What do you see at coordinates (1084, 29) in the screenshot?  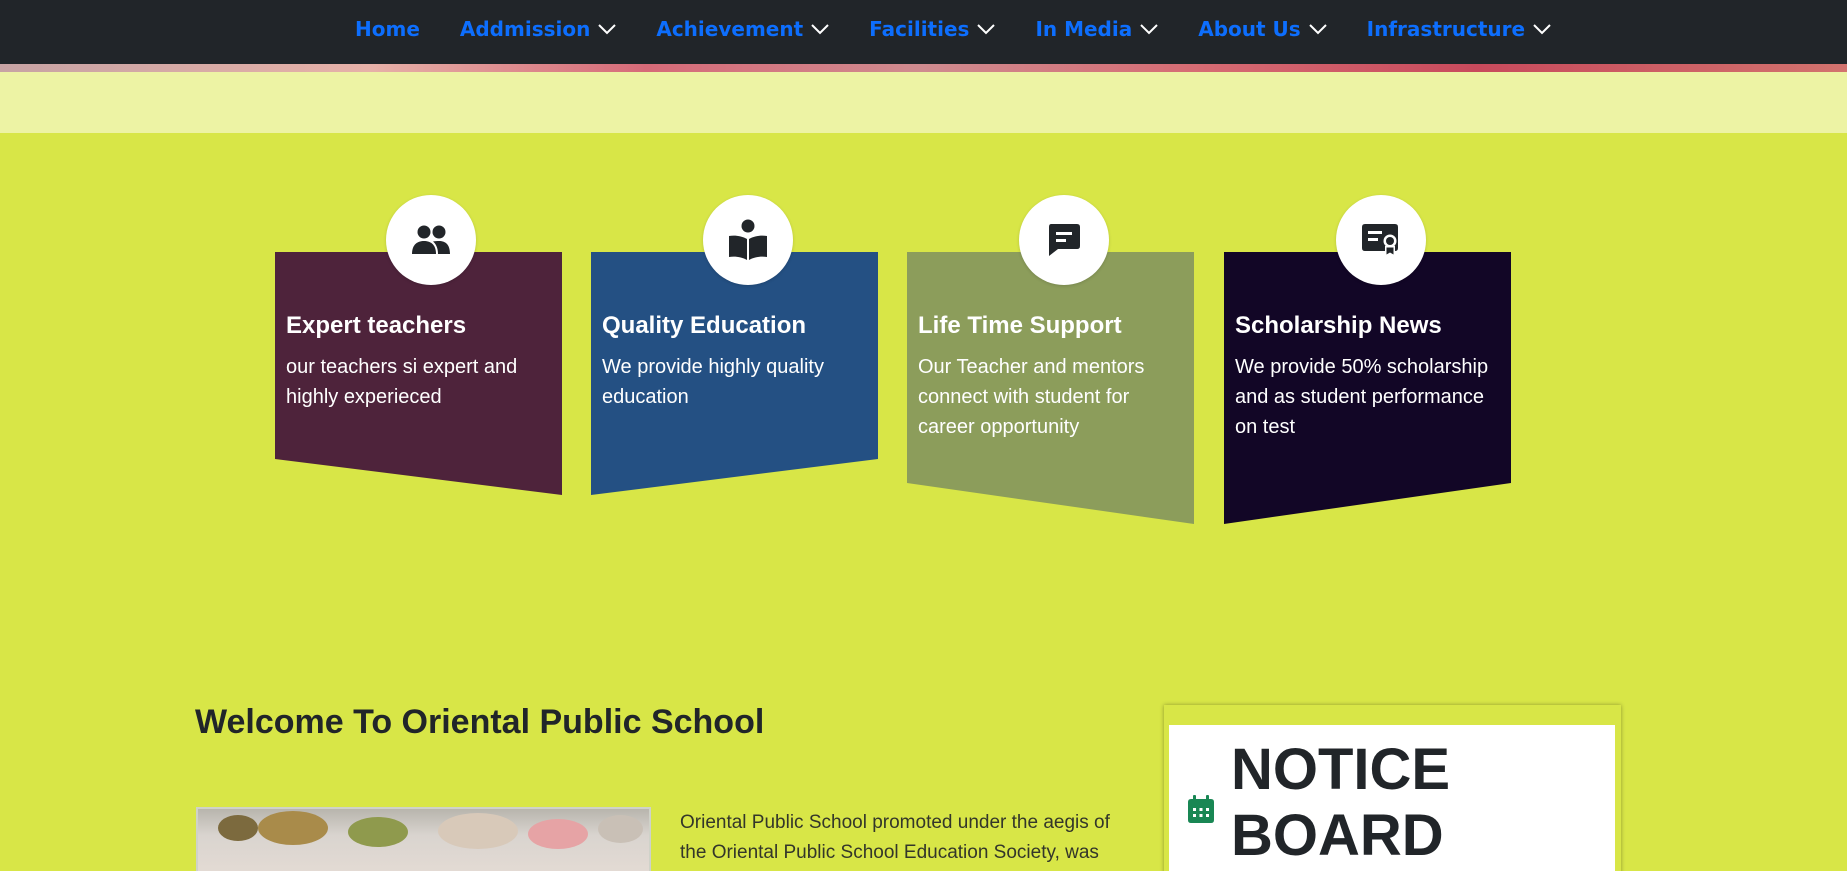 I see `nav-in-media-label: In Media` at bounding box center [1084, 29].